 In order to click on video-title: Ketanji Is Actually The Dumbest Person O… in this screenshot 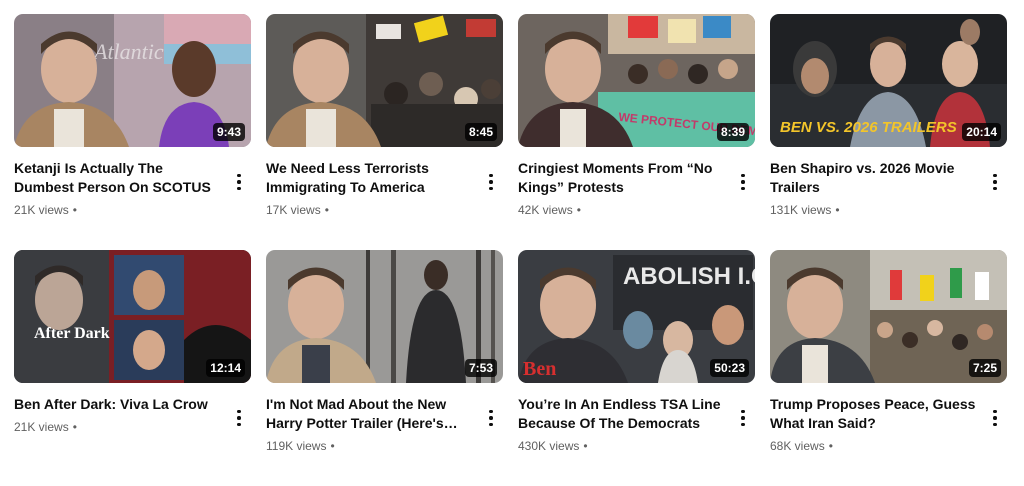, I will do `click(119, 178)`.